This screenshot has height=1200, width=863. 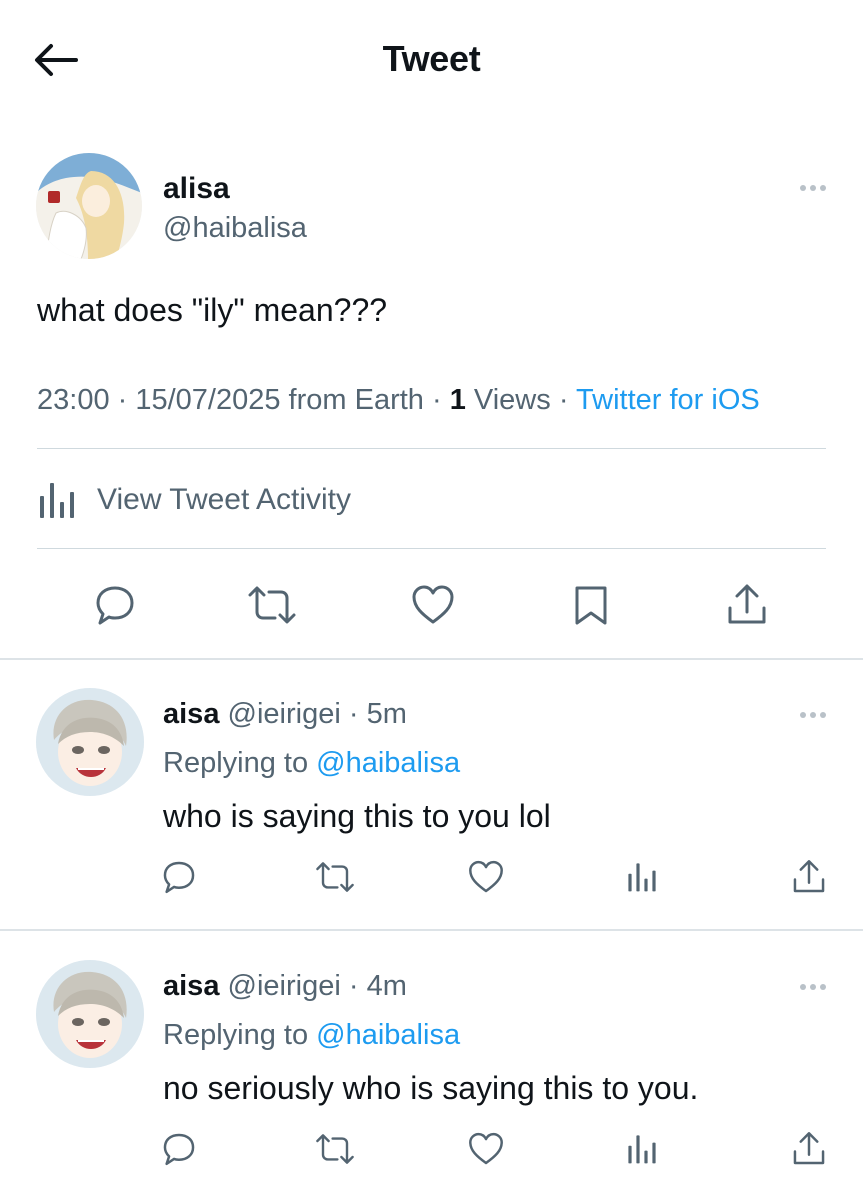 What do you see at coordinates (235, 228) in the screenshot?
I see `author-handle: @haibalisa` at bounding box center [235, 228].